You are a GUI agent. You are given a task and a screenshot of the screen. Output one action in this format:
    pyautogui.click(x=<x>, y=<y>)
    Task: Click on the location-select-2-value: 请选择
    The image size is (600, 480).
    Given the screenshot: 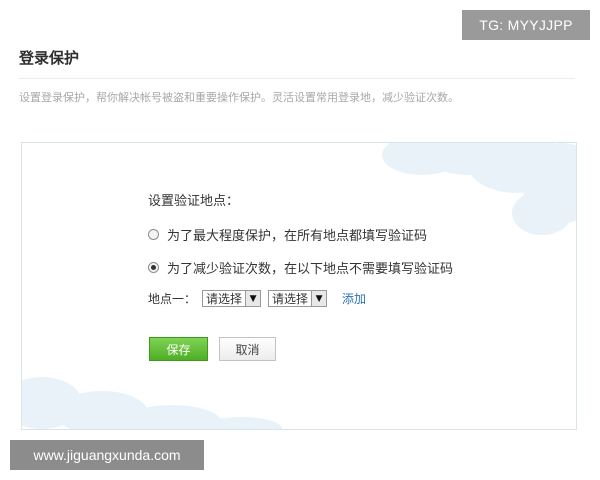 What is the action you would take?
    pyautogui.click(x=290, y=299)
    